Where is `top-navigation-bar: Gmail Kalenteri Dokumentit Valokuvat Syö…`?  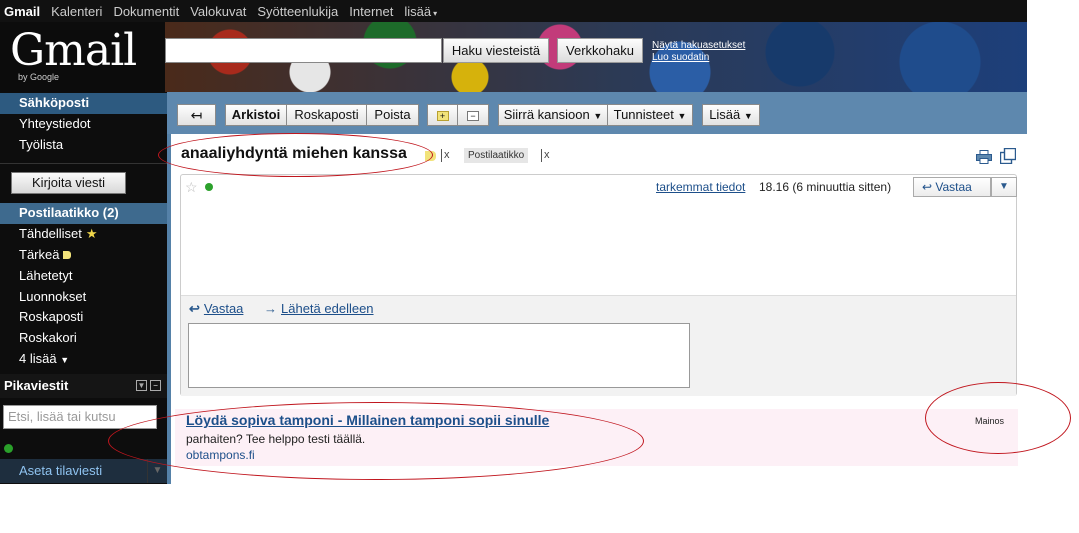 top-navigation-bar: Gmail Kalenteri Dokumentit Valokuvat Syö… is located at coordinates (513, 11).